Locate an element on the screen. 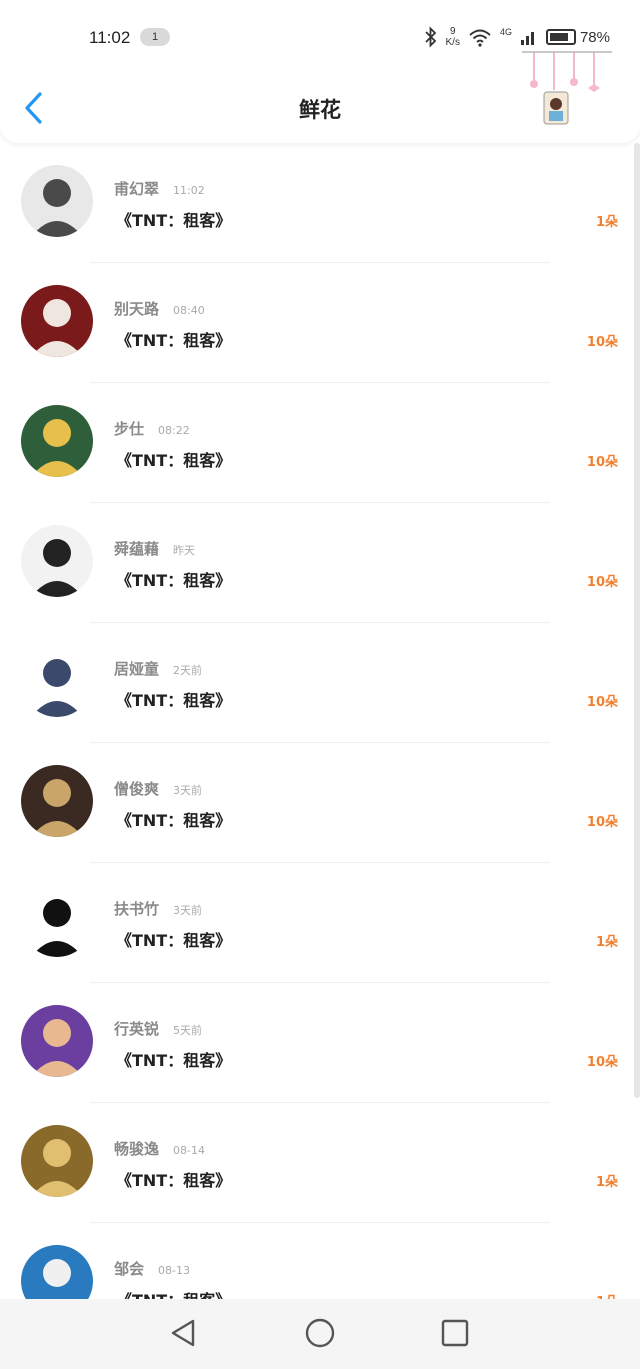 The image size is (640, 1369). bluetooth-icon is located at coordinates (430, 37).